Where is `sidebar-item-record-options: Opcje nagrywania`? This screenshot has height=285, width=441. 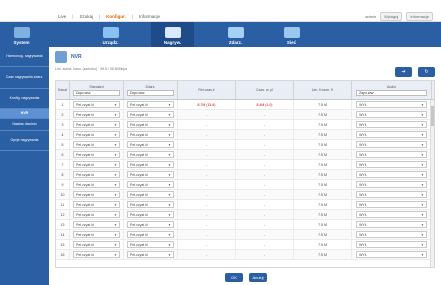 sidebar-item-record-options: Opcje nagrywania is located at coordinates (24, 141).